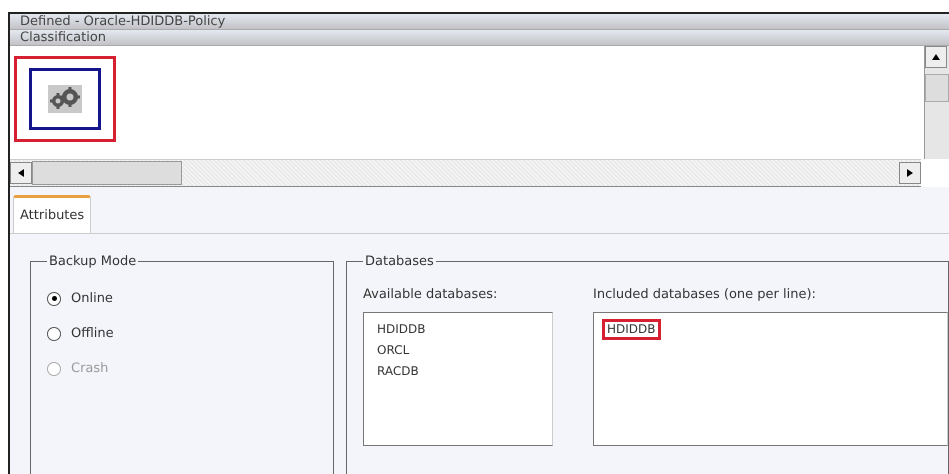 This screenshot has width=949, height=474. Describe the element at coordinates (430, 294) in the screenshot. I see `list-label: Available databases:` at that location.